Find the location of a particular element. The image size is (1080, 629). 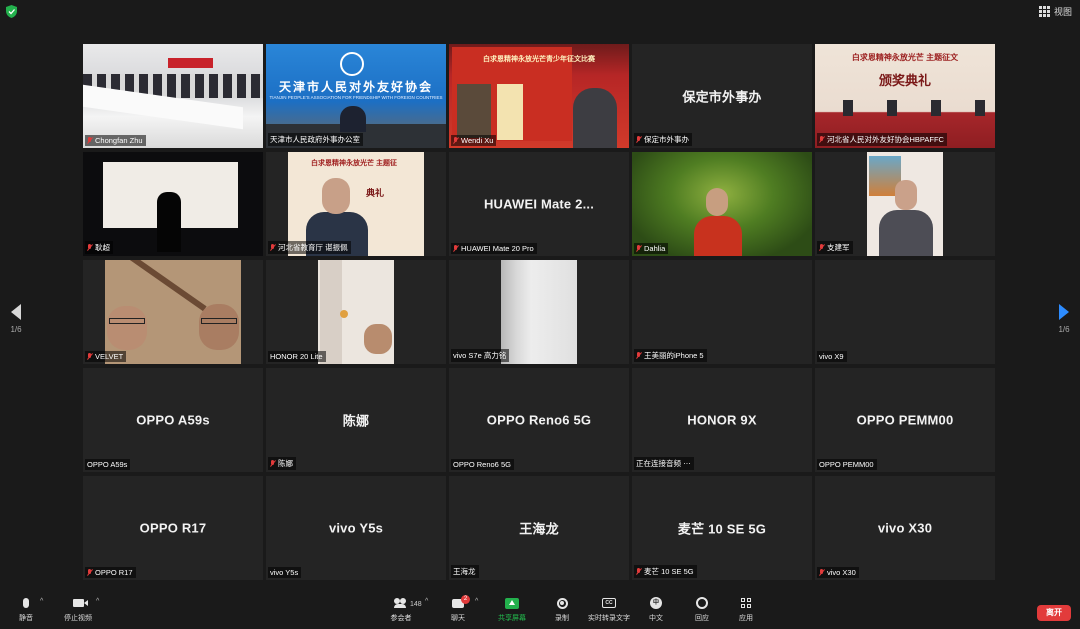

participant-label: vivo Y5s is located at coordinates (285, 572).